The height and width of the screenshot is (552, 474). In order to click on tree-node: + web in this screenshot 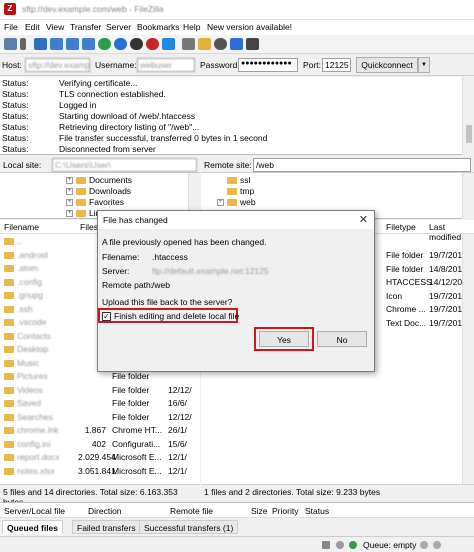, I will do `click(236, 203)`.